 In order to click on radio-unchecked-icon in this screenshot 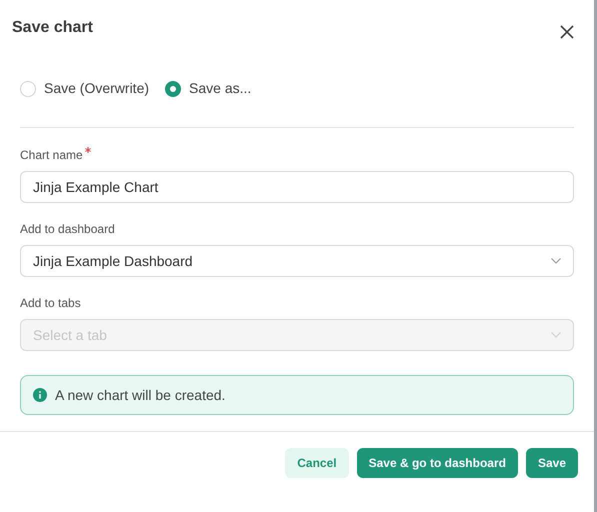, I will do `click(28, 88)`.